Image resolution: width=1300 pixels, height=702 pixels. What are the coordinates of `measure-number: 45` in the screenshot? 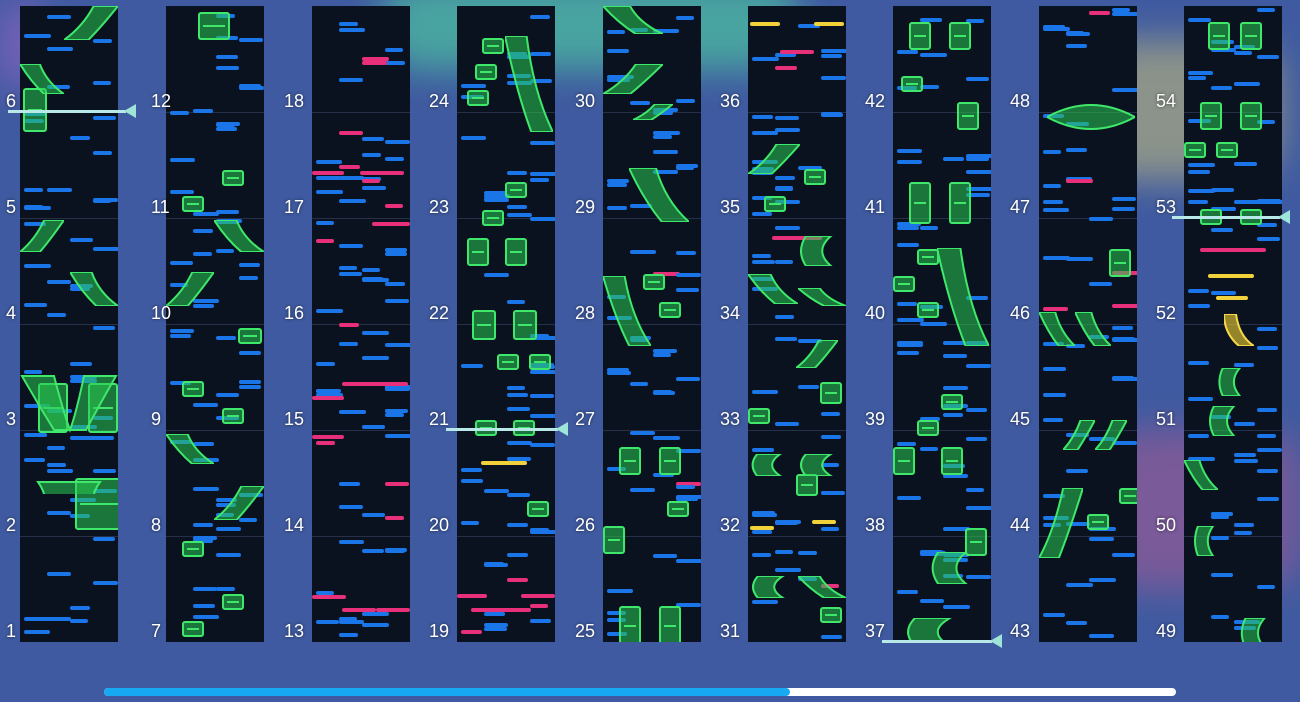 It's located at (1020, 419).